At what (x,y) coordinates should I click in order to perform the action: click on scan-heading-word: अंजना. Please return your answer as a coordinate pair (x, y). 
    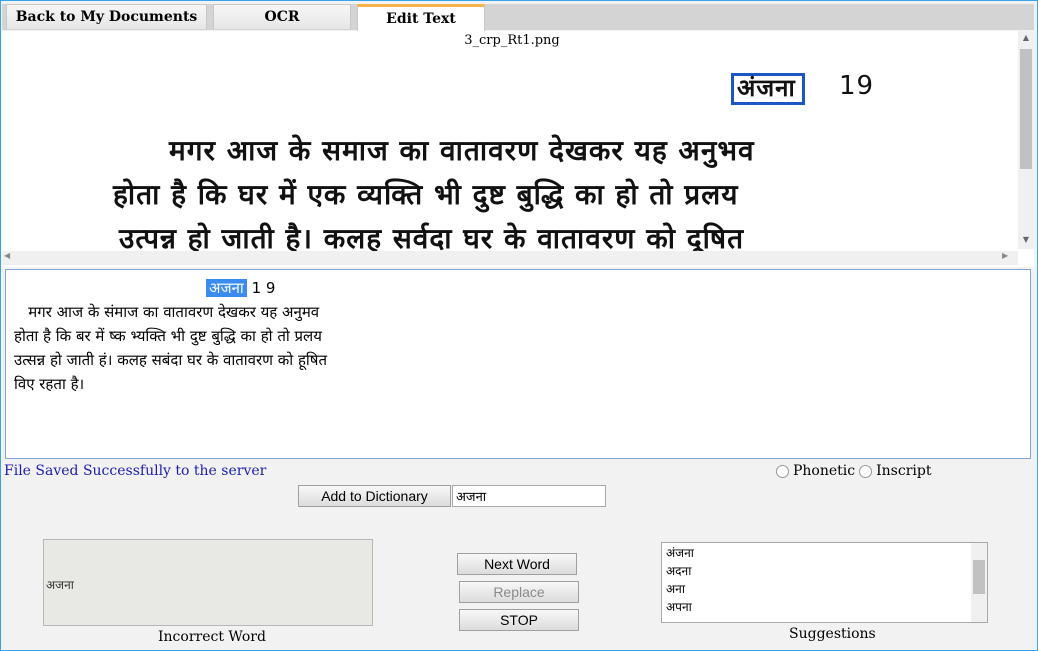
    Looking at the image, I should click on (766, 88).